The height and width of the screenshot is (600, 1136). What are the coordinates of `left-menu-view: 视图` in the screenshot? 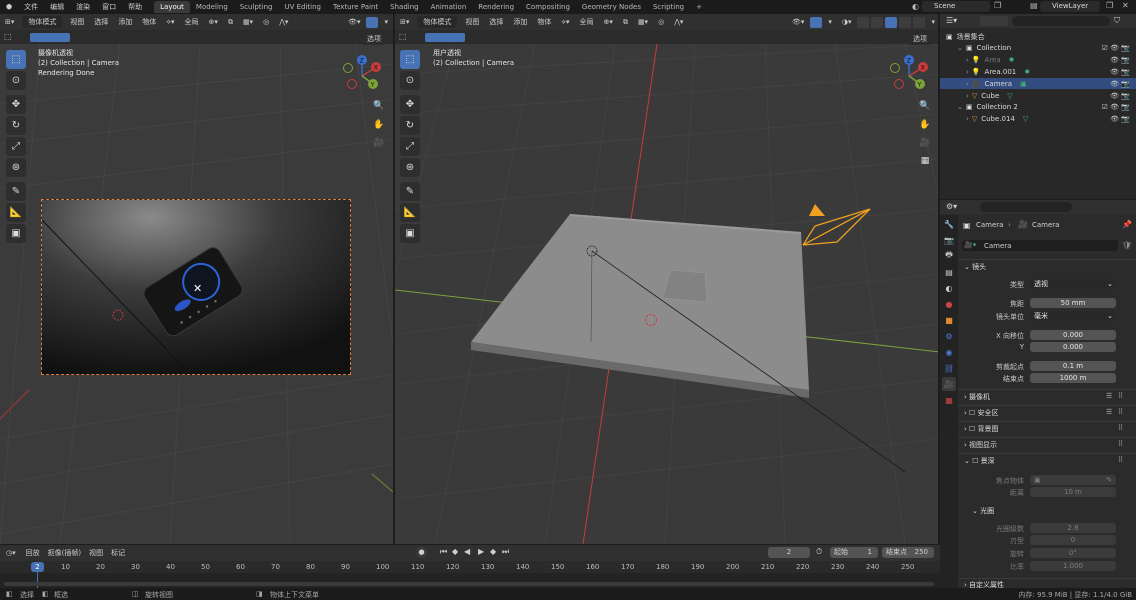 It's located at (77, 22).